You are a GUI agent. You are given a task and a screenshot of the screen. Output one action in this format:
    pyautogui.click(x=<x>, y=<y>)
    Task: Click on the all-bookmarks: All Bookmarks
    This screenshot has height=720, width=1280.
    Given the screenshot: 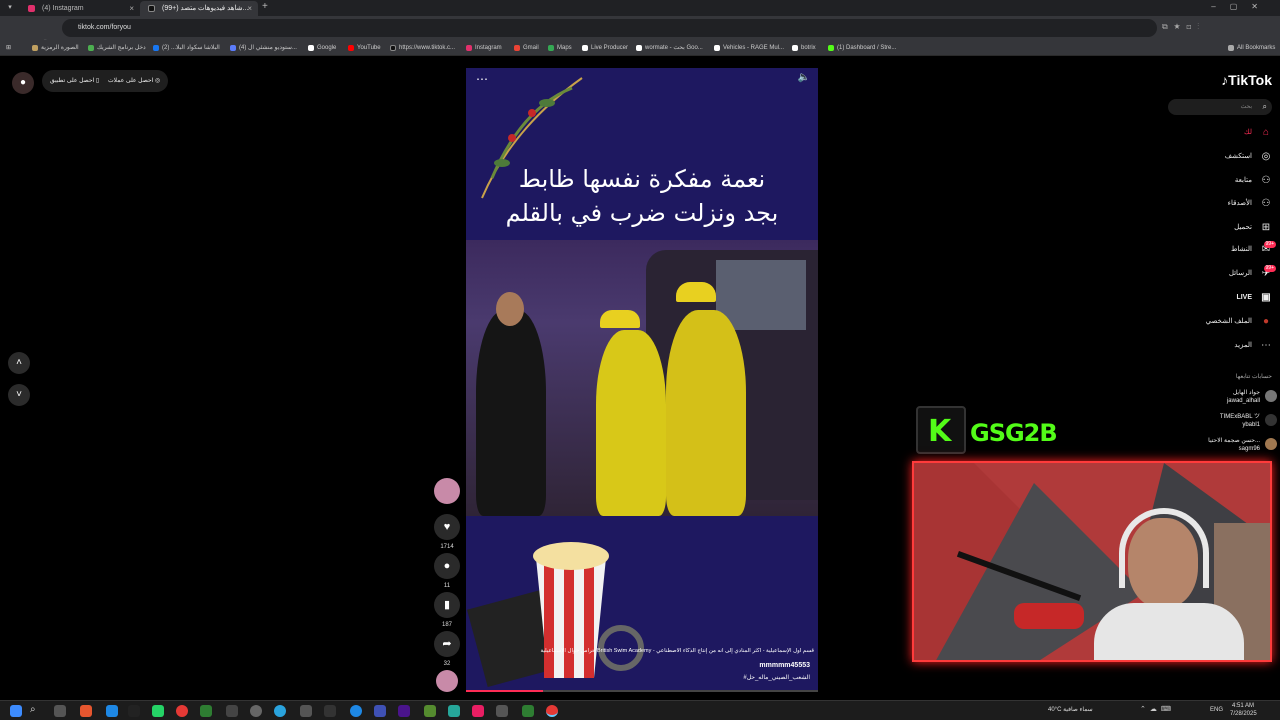 What is the action you would take?
    pyautogui.click(x=1251, y=48)
    